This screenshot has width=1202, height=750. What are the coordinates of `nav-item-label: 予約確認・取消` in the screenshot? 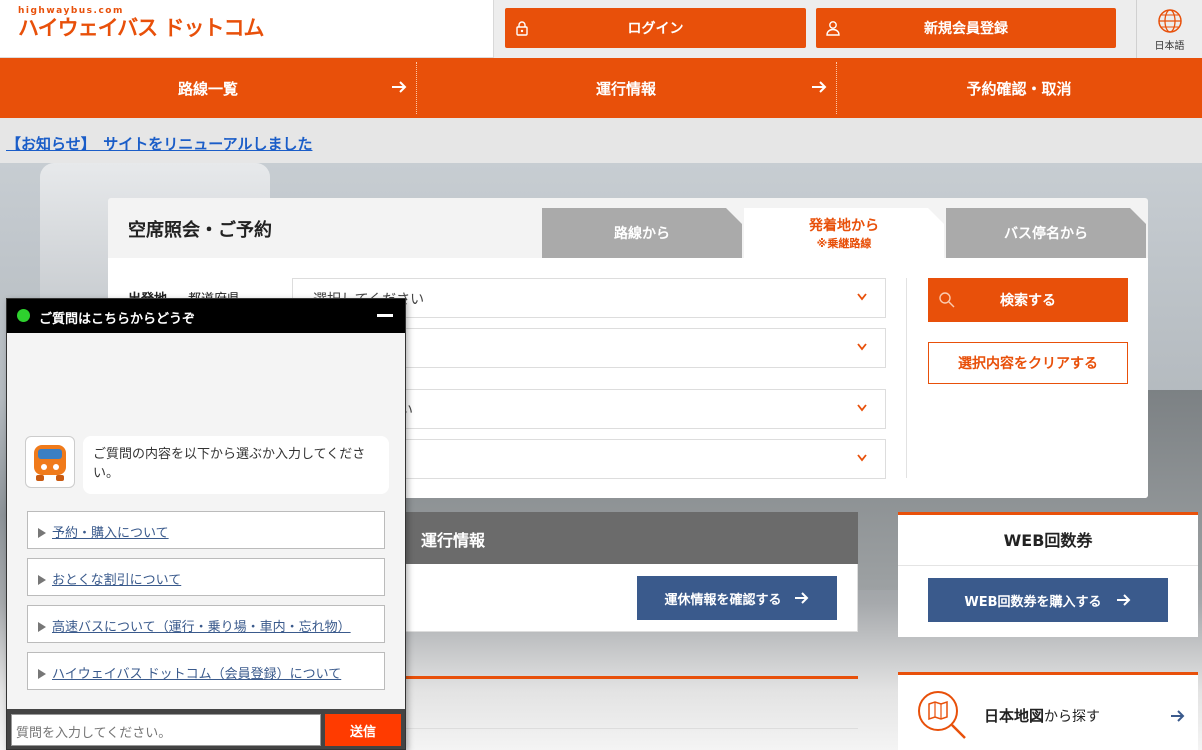 It's located at (1019, 88).